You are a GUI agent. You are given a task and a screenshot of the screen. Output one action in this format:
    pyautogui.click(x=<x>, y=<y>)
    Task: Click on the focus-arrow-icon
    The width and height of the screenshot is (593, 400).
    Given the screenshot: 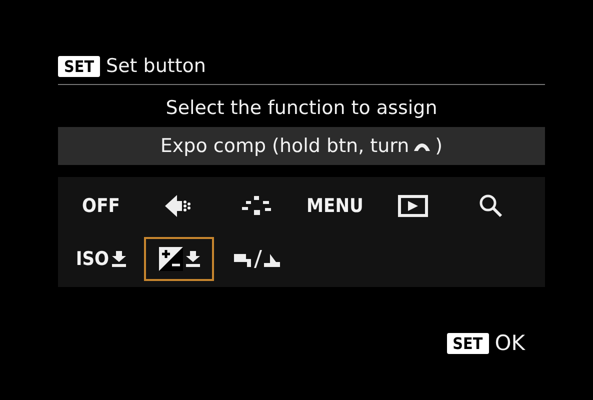 What is the action you would take?
    pyautogui.click(x=179, y=206)
    